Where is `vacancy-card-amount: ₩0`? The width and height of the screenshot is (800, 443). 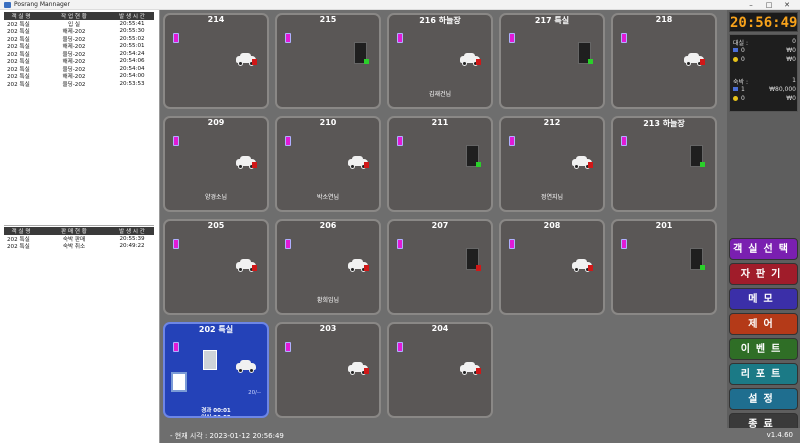 vacancy-card-amount: ₩0 is located at coordinates (791, 50).